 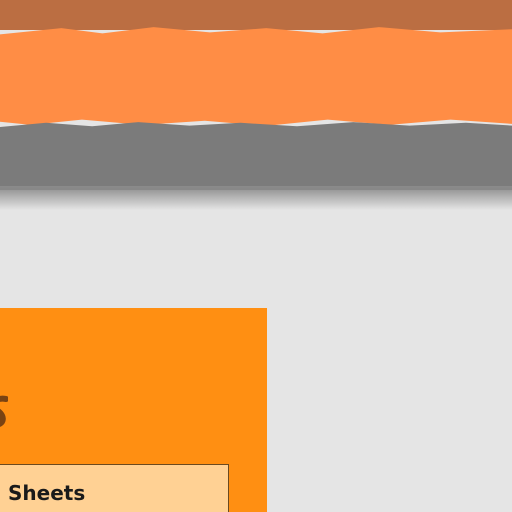 What do you see at coordinates (47, 493) in the screenshot?
I see `sheets-button-label: Sheets` at bounding box center [47, 493].